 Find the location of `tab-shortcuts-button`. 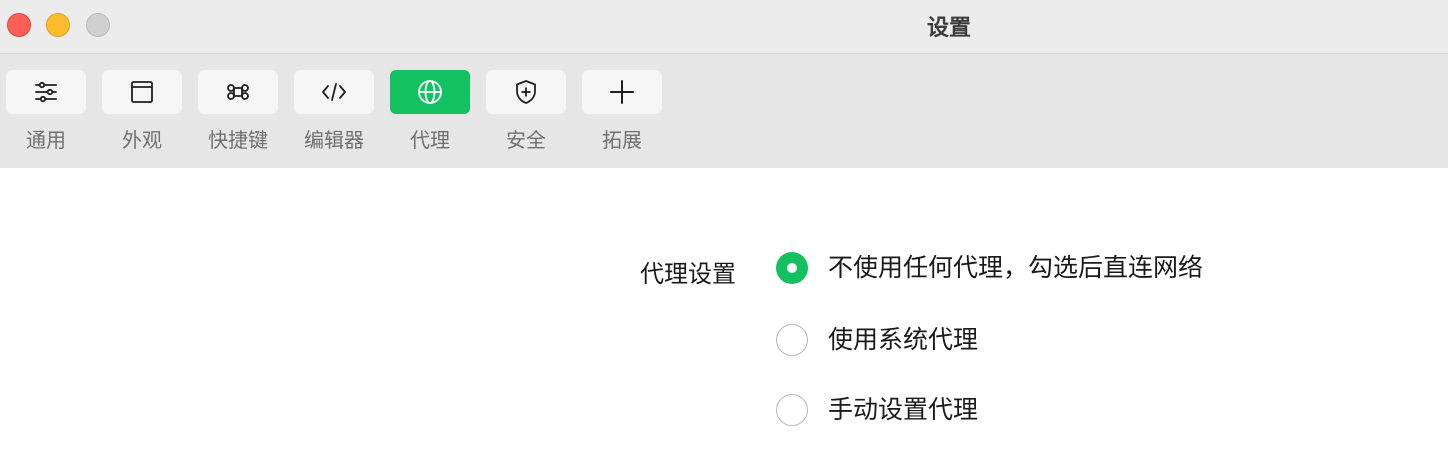

tab-shortcuts-button is located at coordinates (238, 92).